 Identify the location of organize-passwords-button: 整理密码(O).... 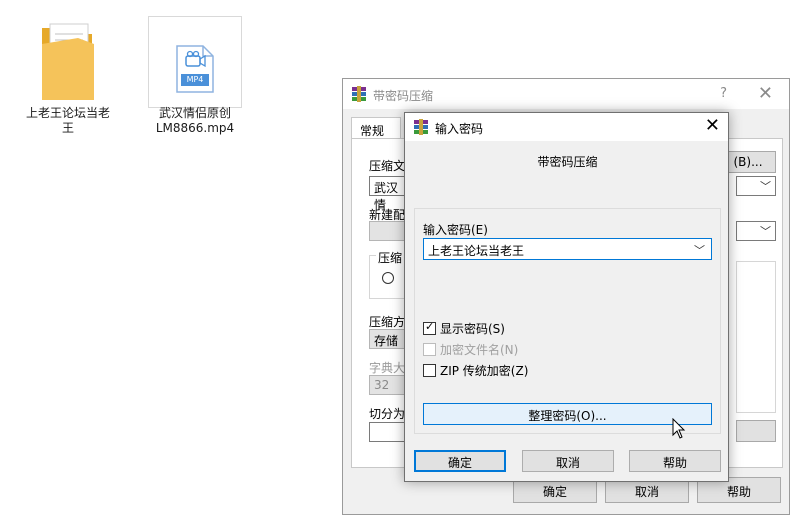
(567, 414).